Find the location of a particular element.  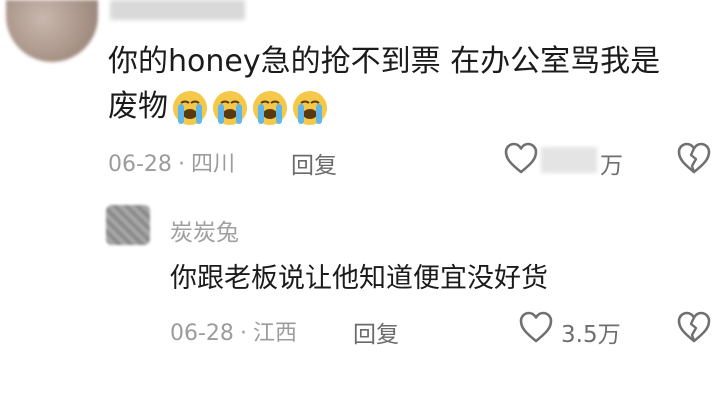

reply-reply-button: 回复 is located at coordinates (376, 332).